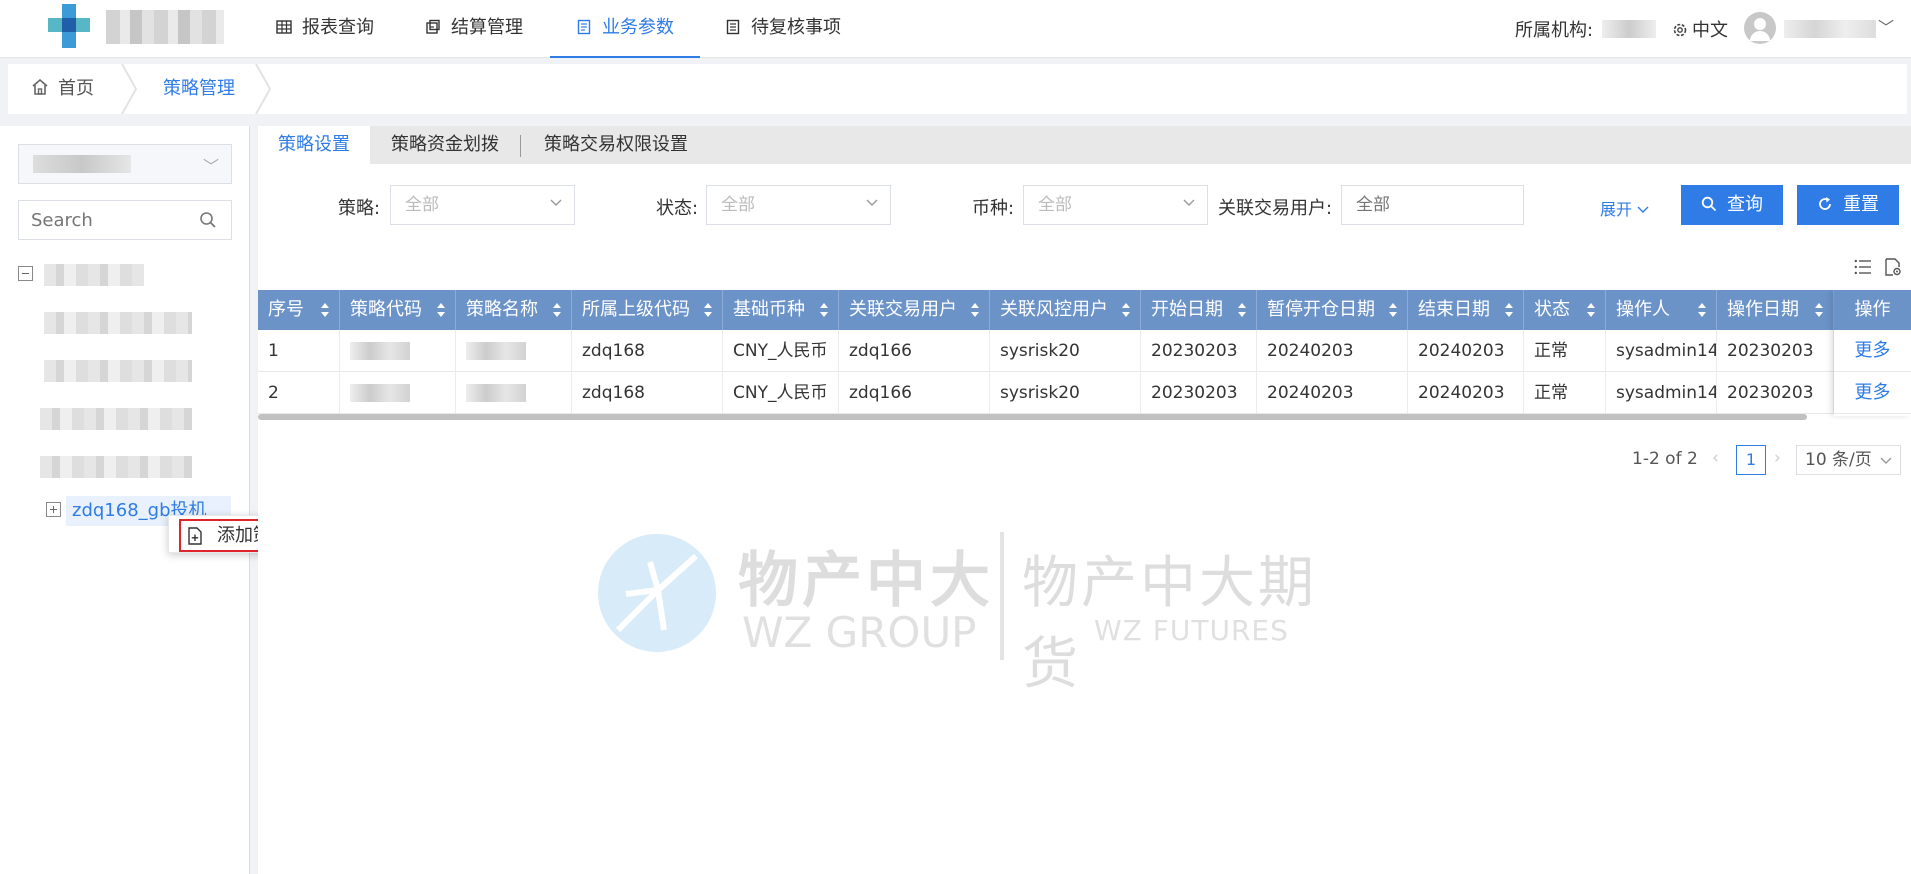  I want to click on table-header-cell: 关联风控用户, so click(1065, 310).